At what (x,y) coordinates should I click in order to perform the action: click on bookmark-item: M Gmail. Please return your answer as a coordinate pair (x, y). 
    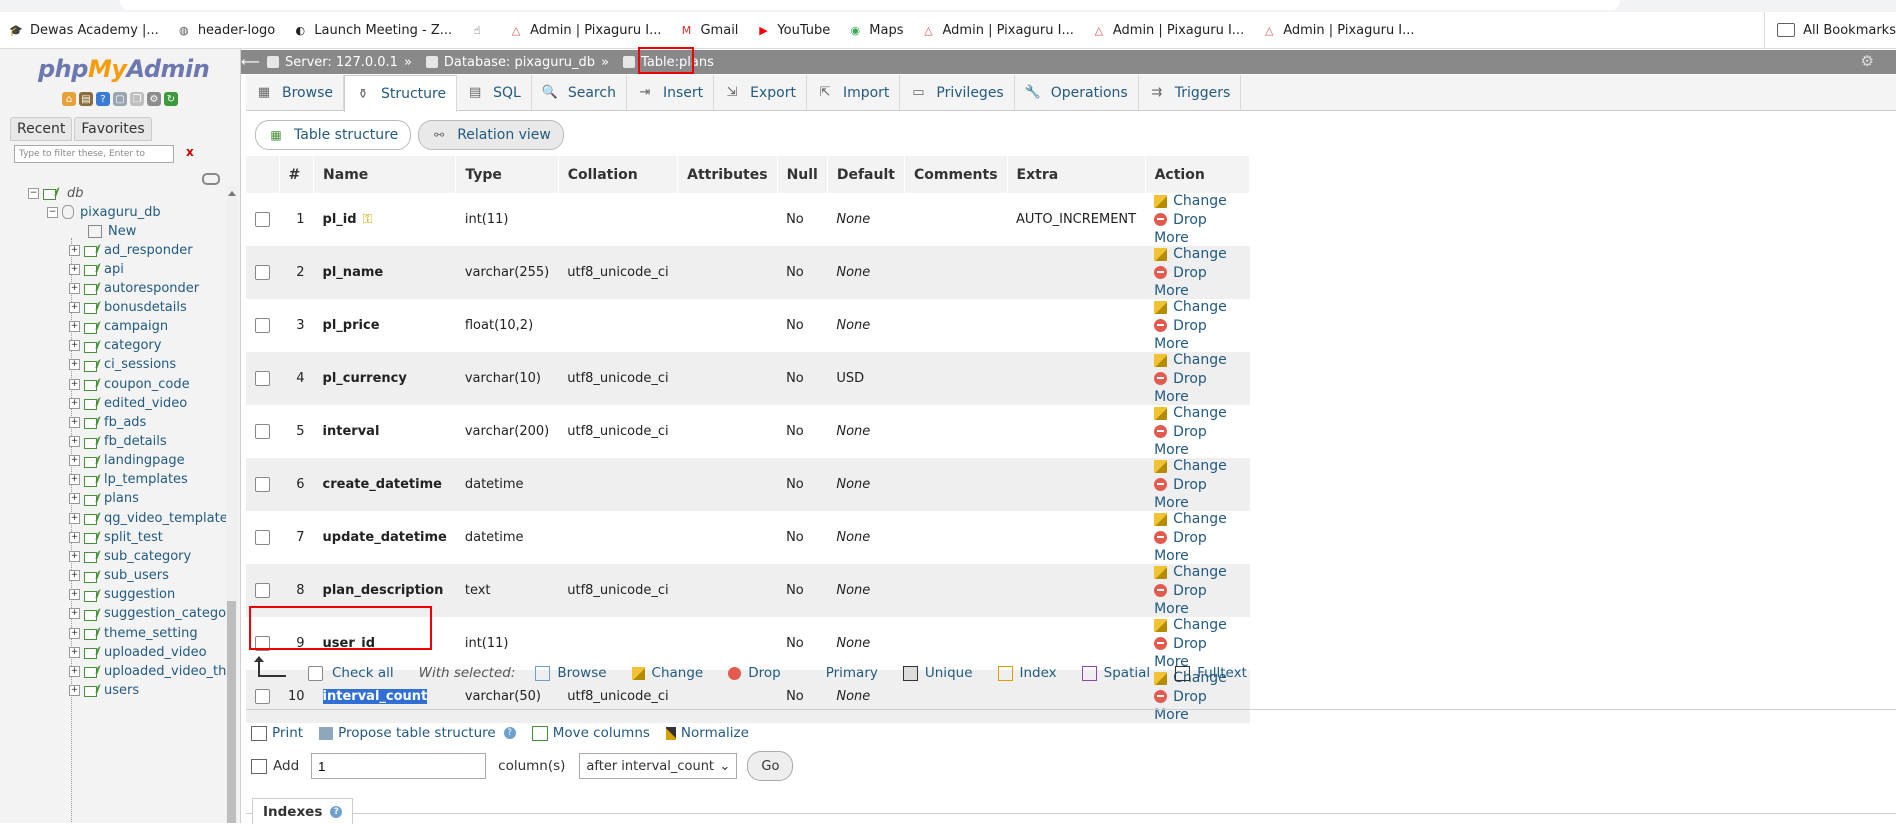
    Looking at the image, I should click on (708, 30).